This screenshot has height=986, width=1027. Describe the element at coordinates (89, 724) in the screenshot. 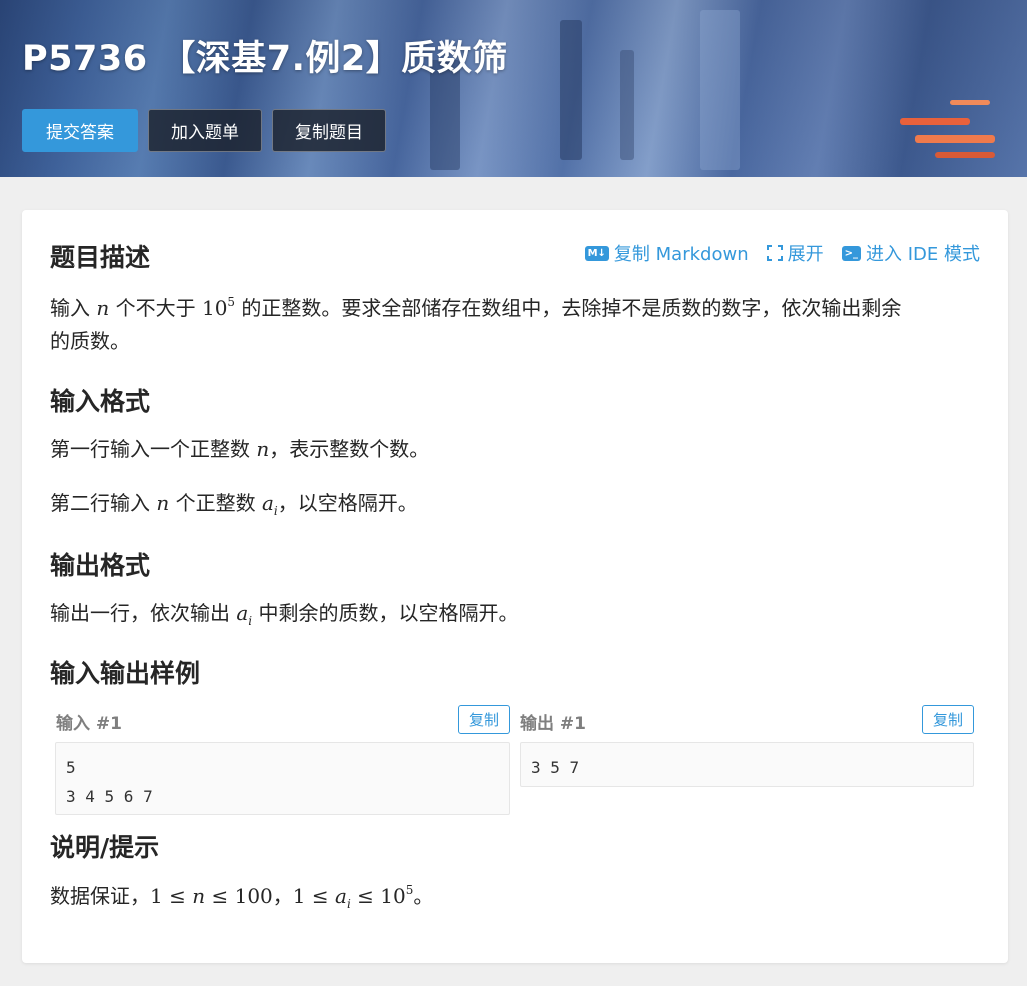

I see `sample-input-label: 输入 #1` at that location.